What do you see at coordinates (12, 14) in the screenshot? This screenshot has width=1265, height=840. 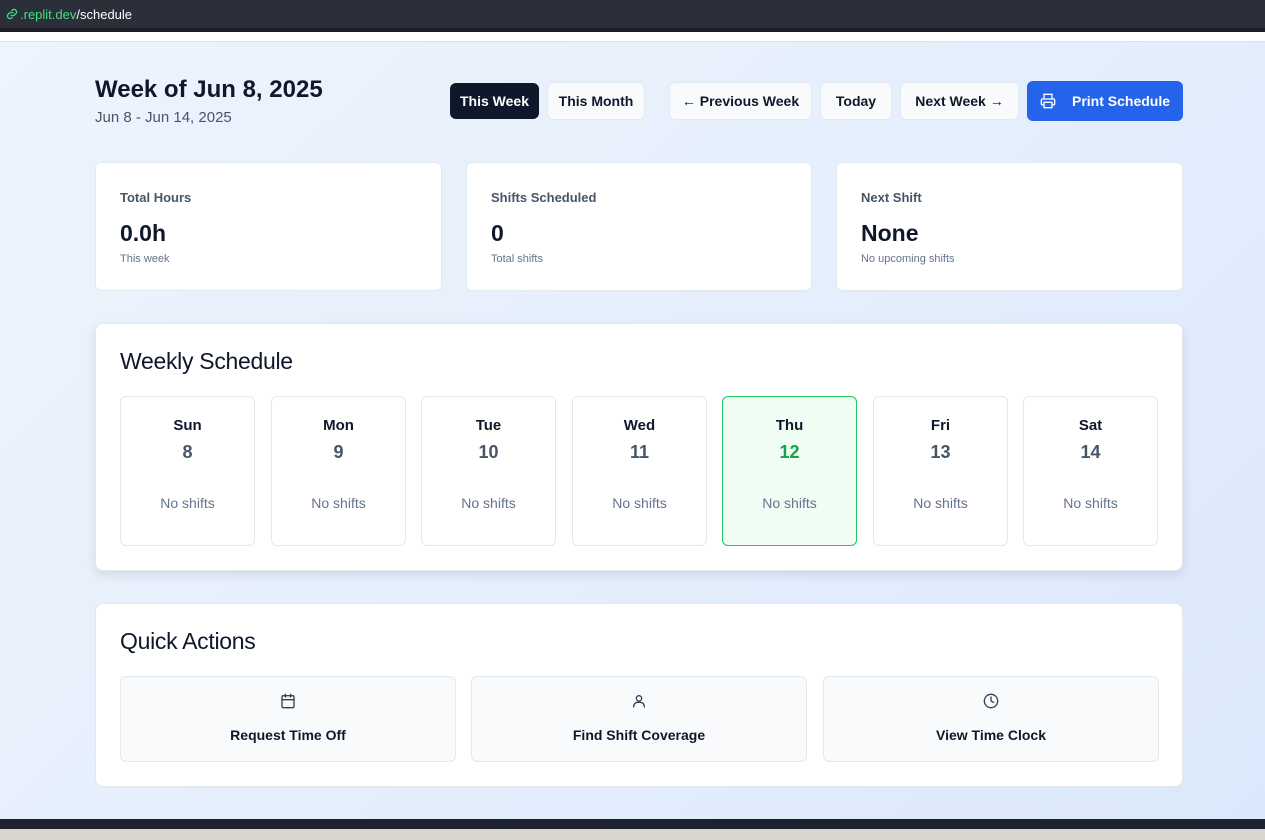 I see `link-icon` at bounding box center [12, 14].